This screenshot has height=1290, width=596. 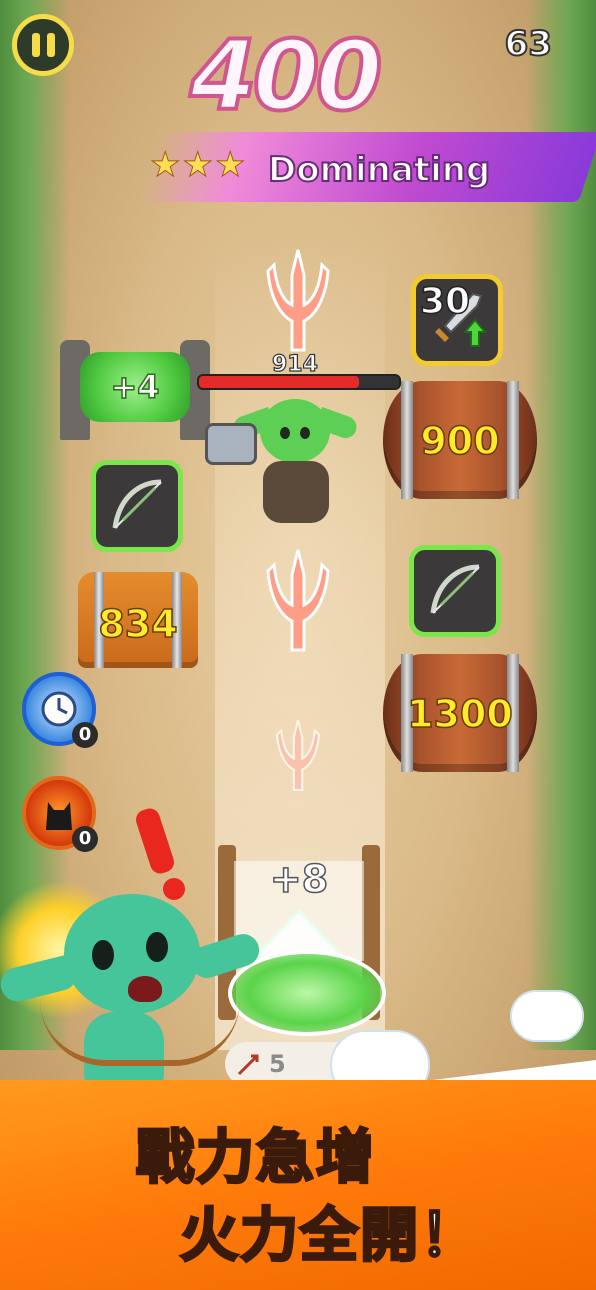 I want to click on promo-line-1: 戰力急增, so click(x=255, y=1157).